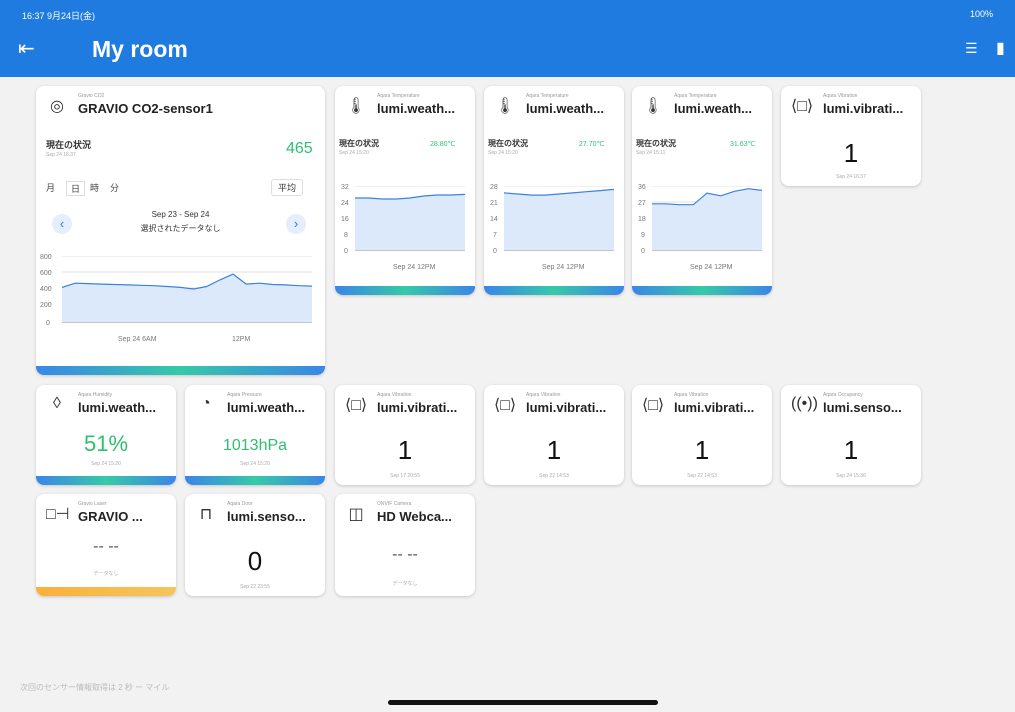 This screenshot has width=1015, height=712. Describe the element at coordinates (394, 504) in the screenshot. I see `device-type: ONVIF Camera` at that location.